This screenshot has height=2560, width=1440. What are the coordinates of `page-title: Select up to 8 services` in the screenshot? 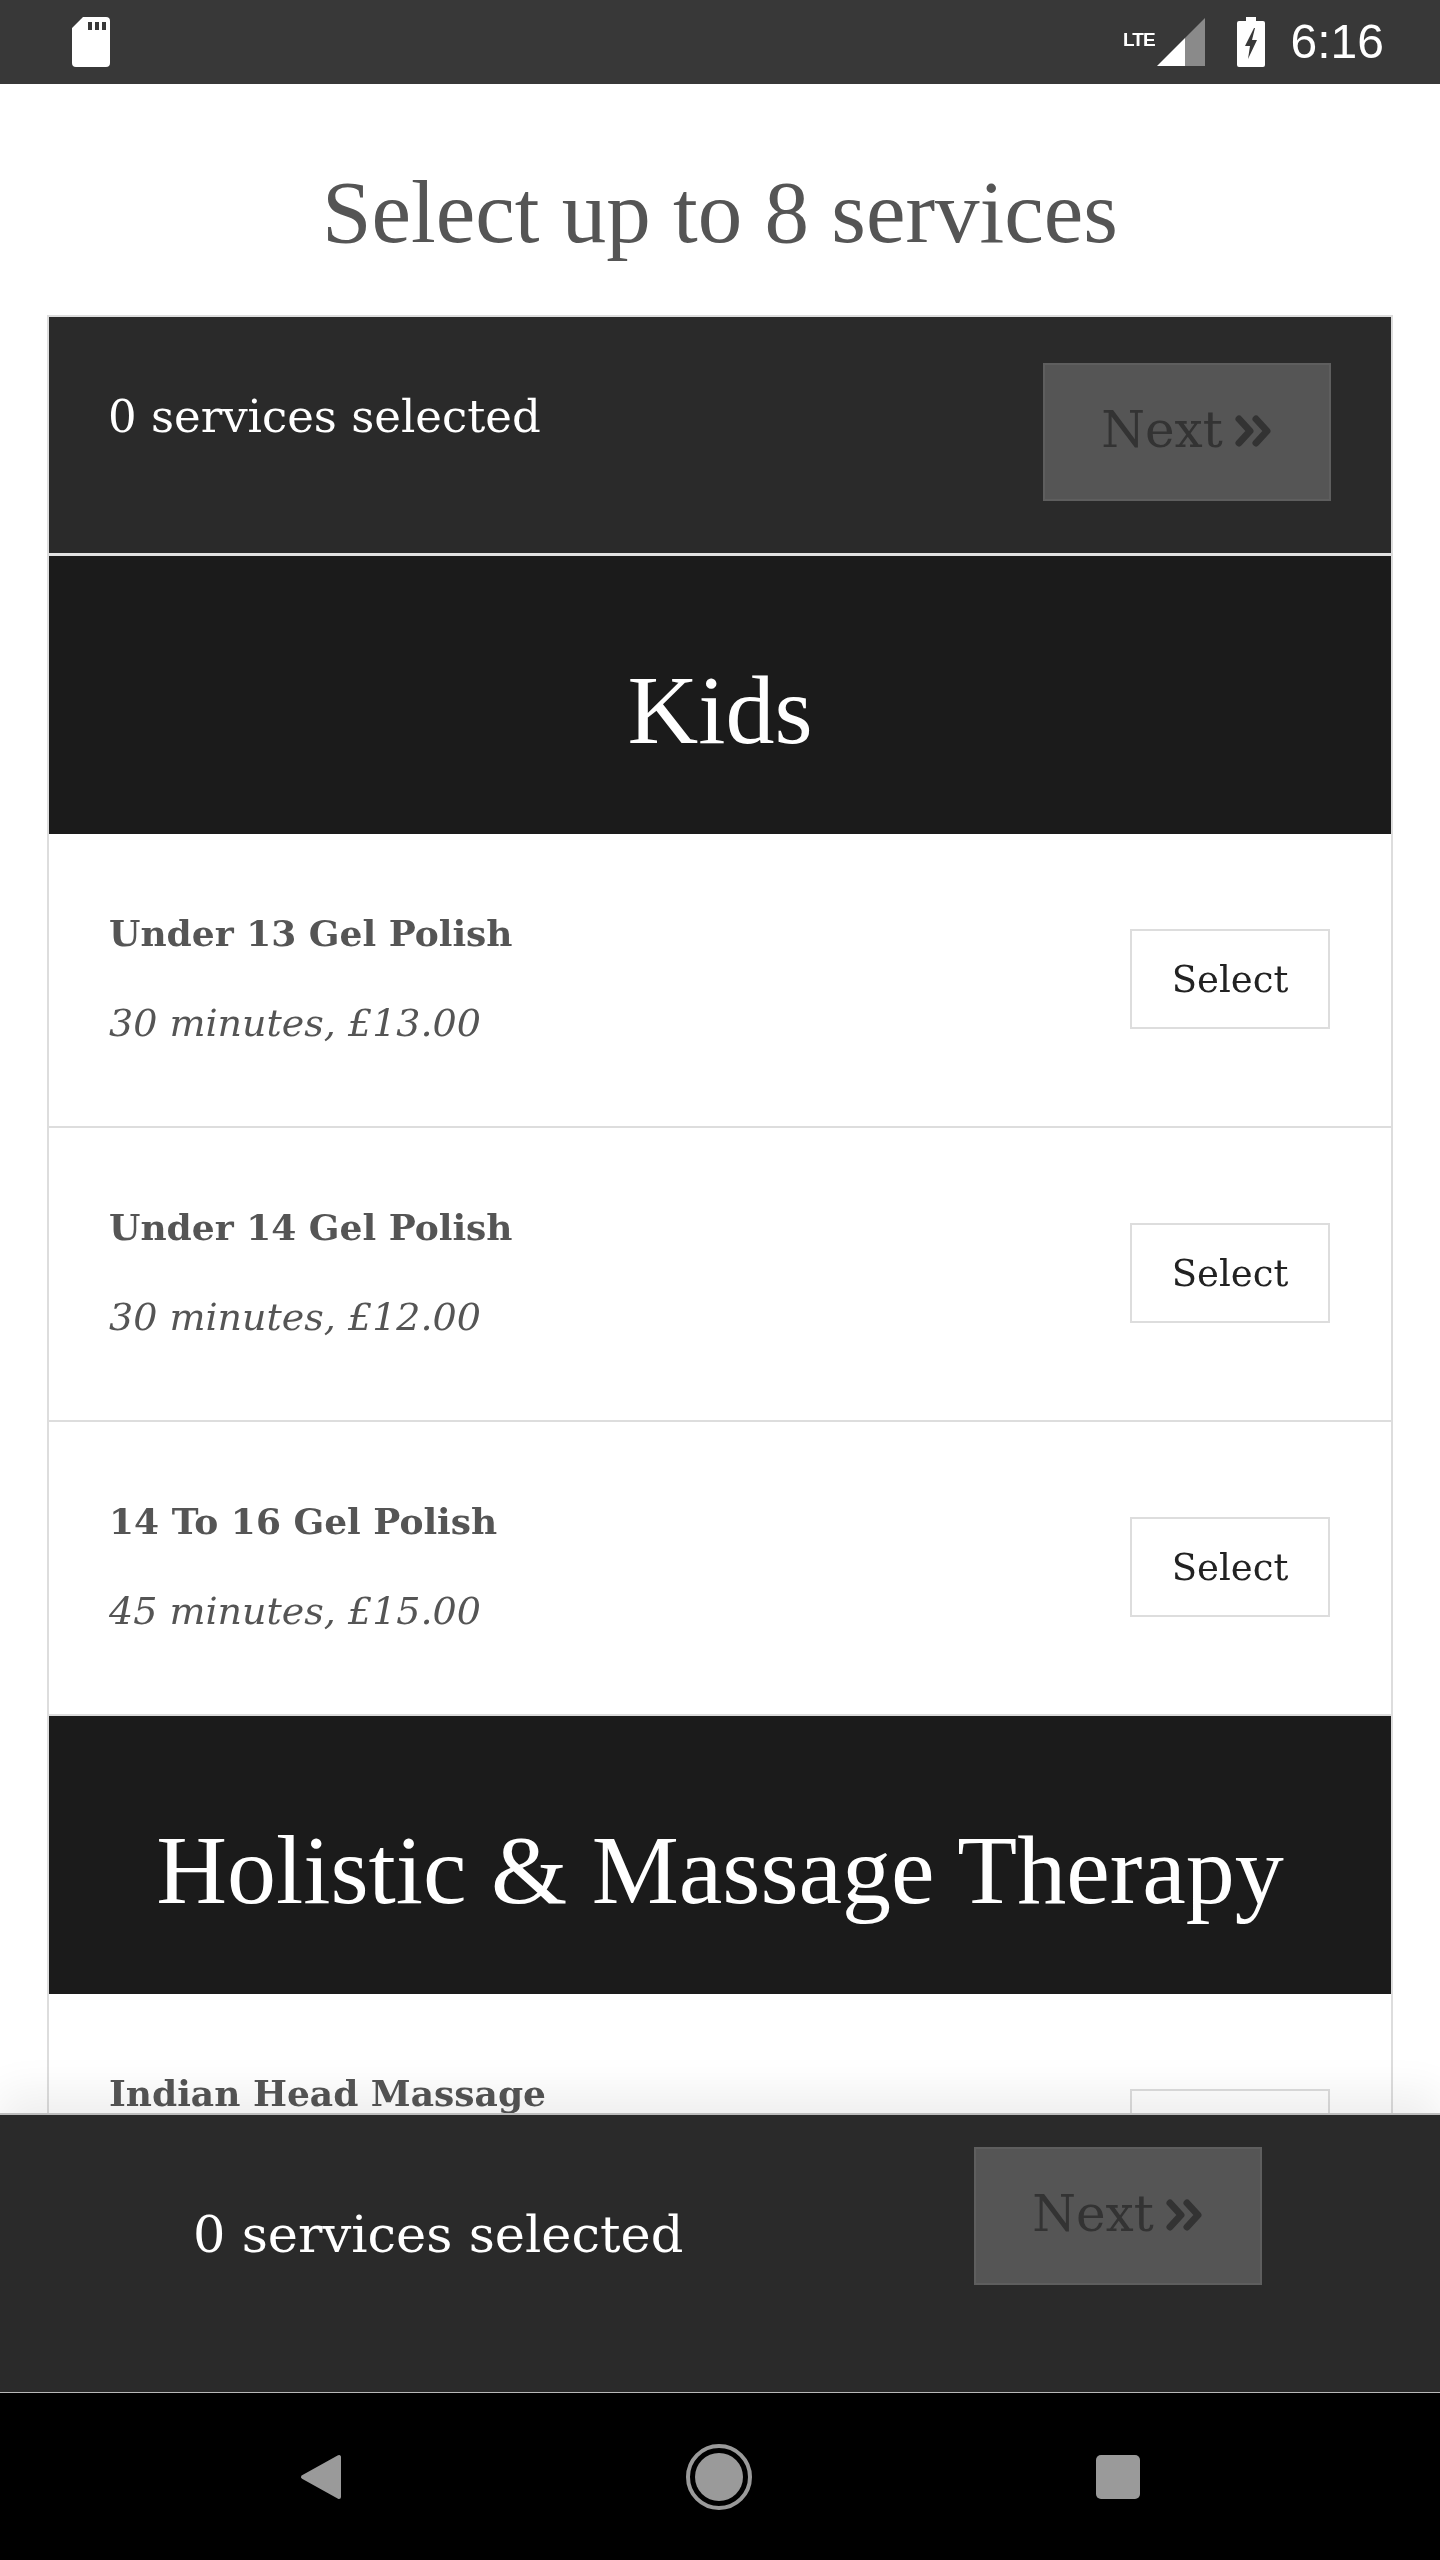 It's located at (720, 212).